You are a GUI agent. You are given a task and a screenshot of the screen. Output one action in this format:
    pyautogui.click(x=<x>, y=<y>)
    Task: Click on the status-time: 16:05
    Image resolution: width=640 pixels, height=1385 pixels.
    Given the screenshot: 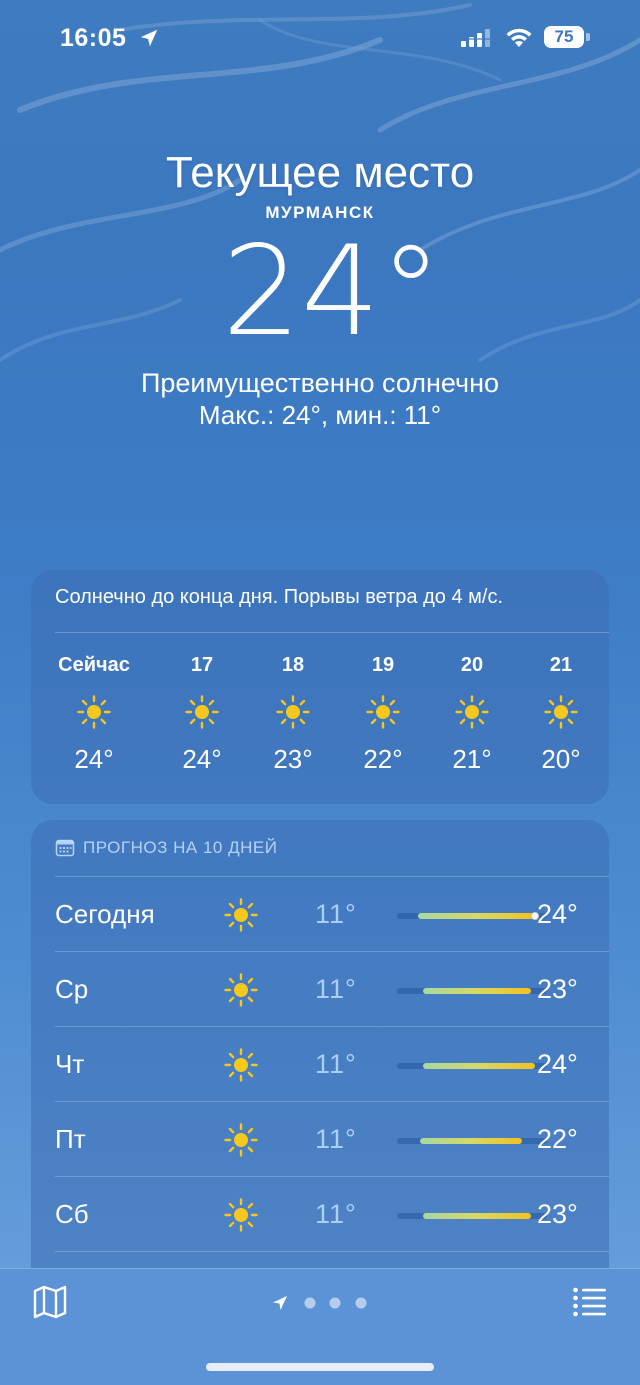 What is the action you would take?
    pyautogui.click(x=93, y=38)
    